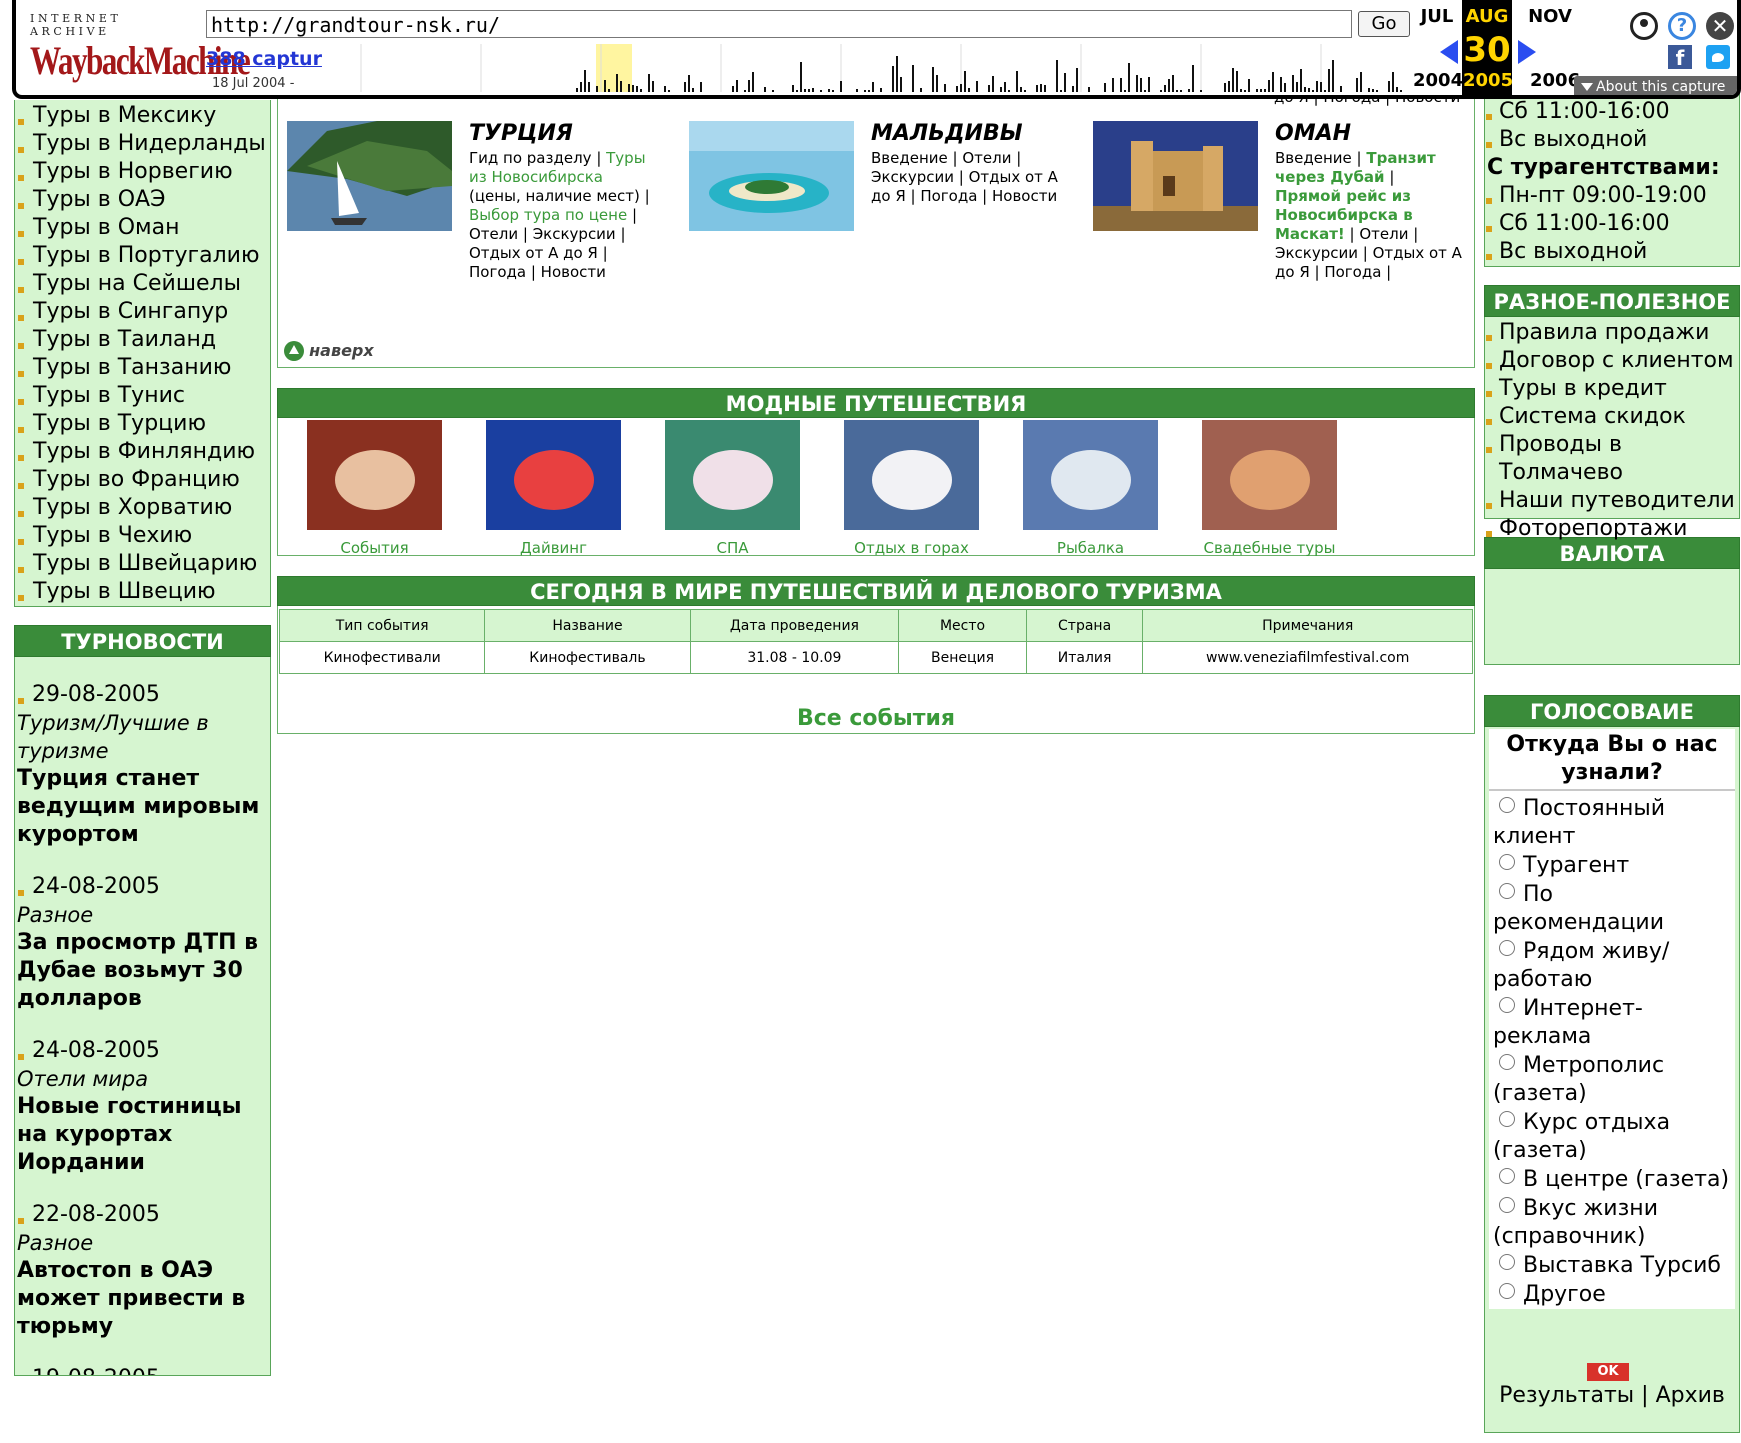 The width and height of the screenshot is (1741, 1443). Describe the element at coordinates (142, 256) in the screenshot. I see `country-menu-item: Туры в Португалию` at that location.